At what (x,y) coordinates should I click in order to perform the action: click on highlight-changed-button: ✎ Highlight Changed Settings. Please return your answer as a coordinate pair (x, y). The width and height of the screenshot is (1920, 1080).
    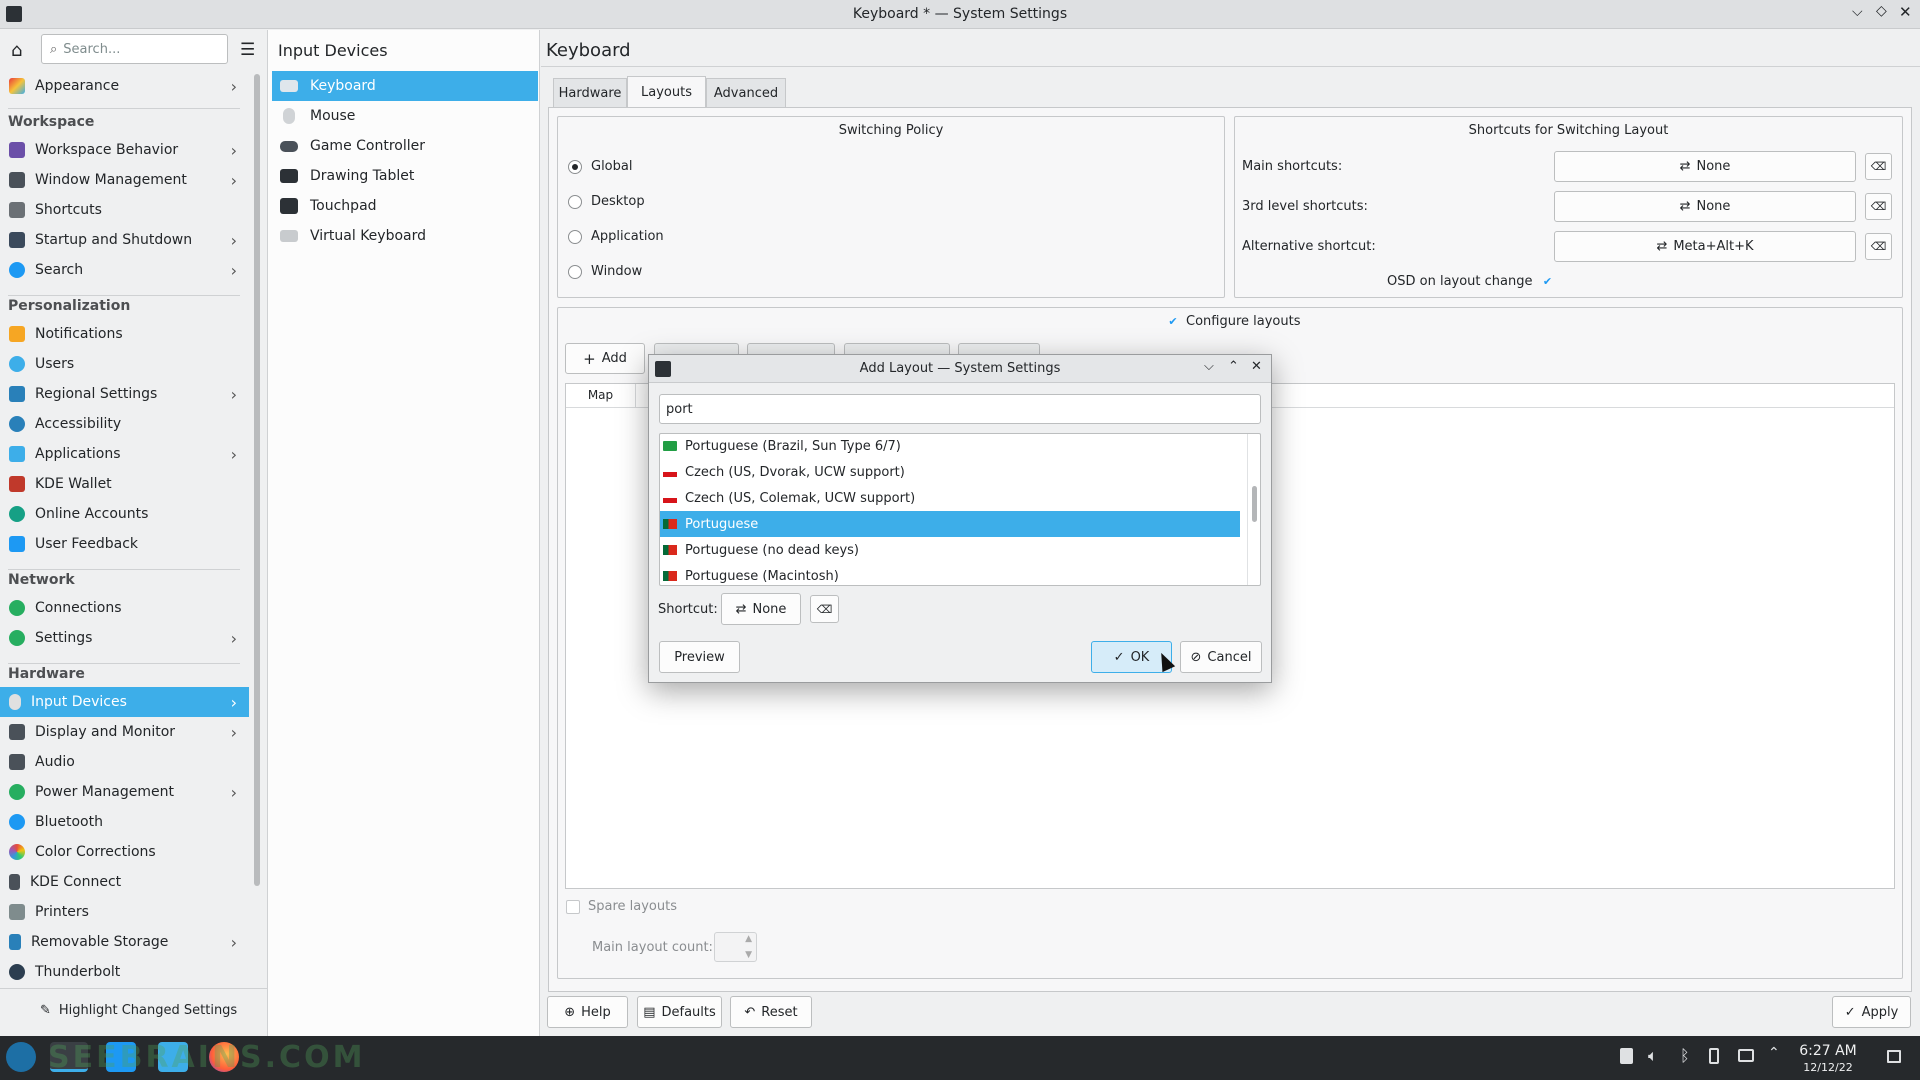
    Looking at the image, I should click on (138, 1010).